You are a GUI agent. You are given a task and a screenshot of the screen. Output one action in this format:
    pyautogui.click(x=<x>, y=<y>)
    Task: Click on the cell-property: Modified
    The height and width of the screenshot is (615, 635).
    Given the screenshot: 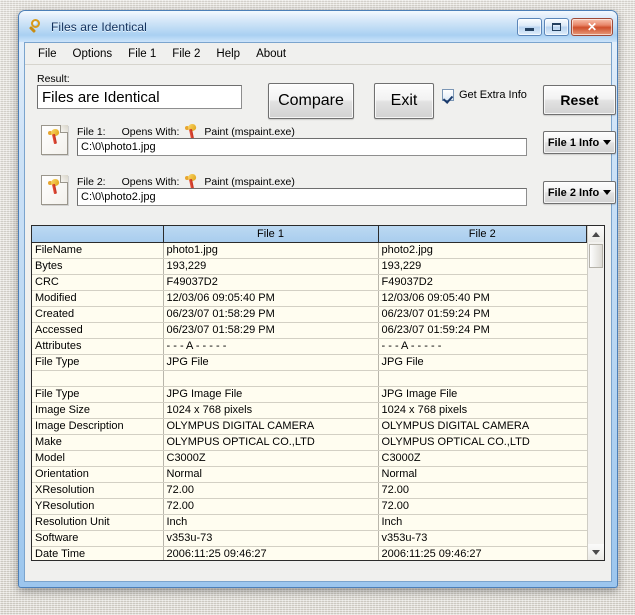 What is the action you would take?
    pyautogui.click(x=98, y=298)
    